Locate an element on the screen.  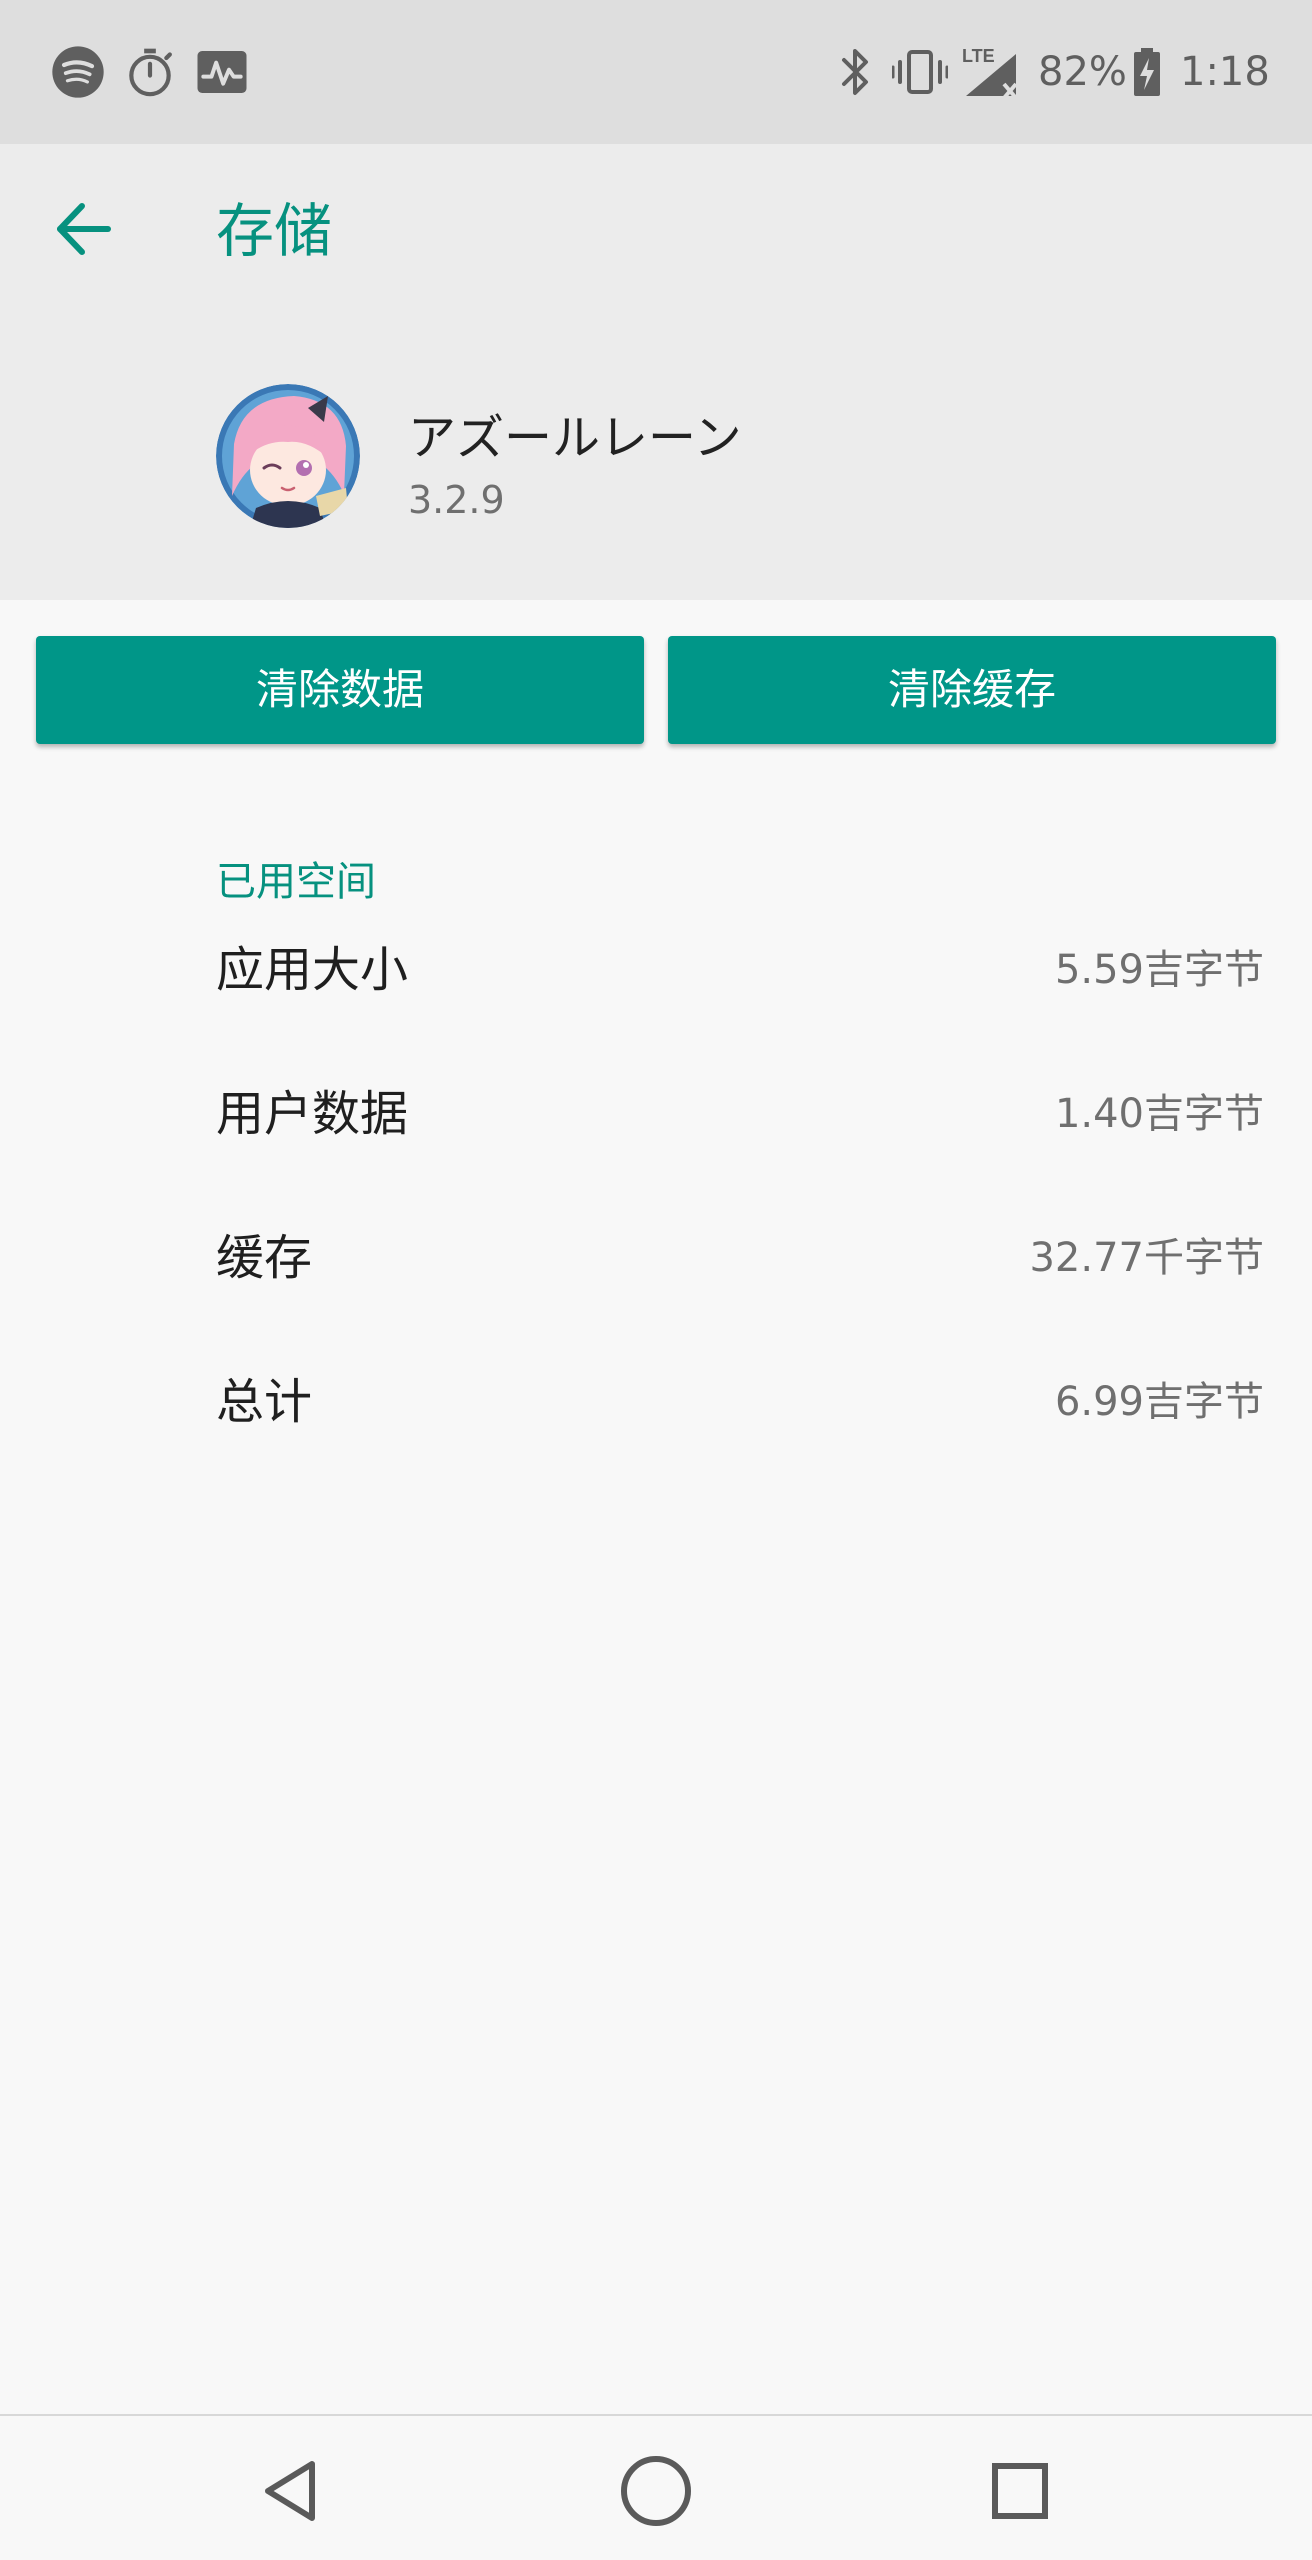
app-icon is located at coordinates (288, 456).